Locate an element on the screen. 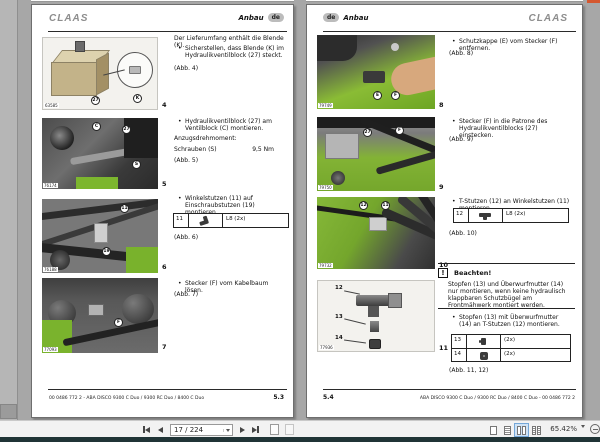  hose-art is located at coordinates (110, 331).